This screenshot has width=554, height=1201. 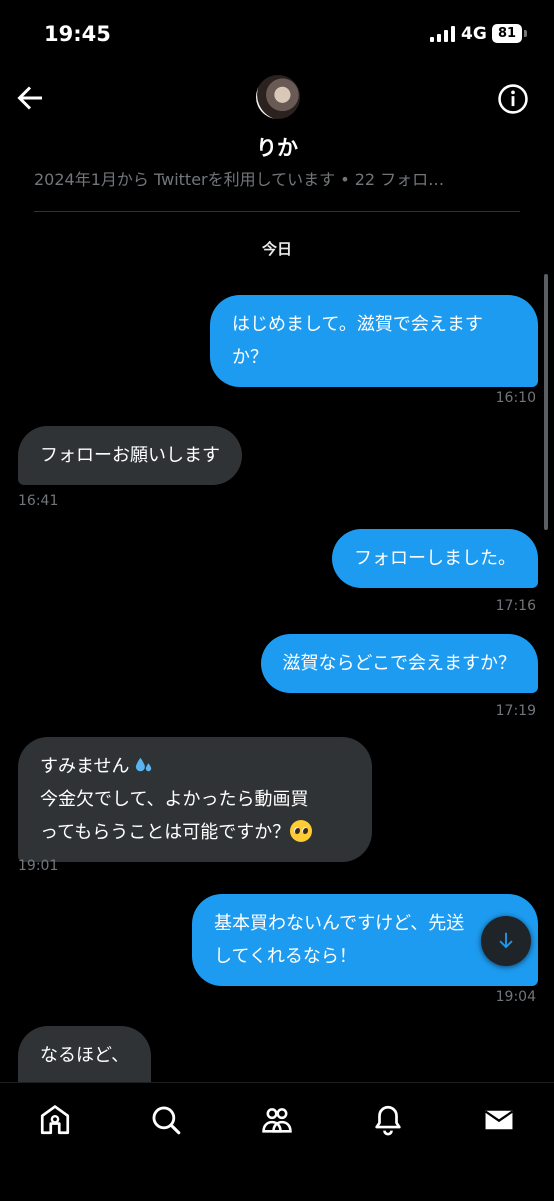 I want to click on info-icon, so click(x=513, y=99).